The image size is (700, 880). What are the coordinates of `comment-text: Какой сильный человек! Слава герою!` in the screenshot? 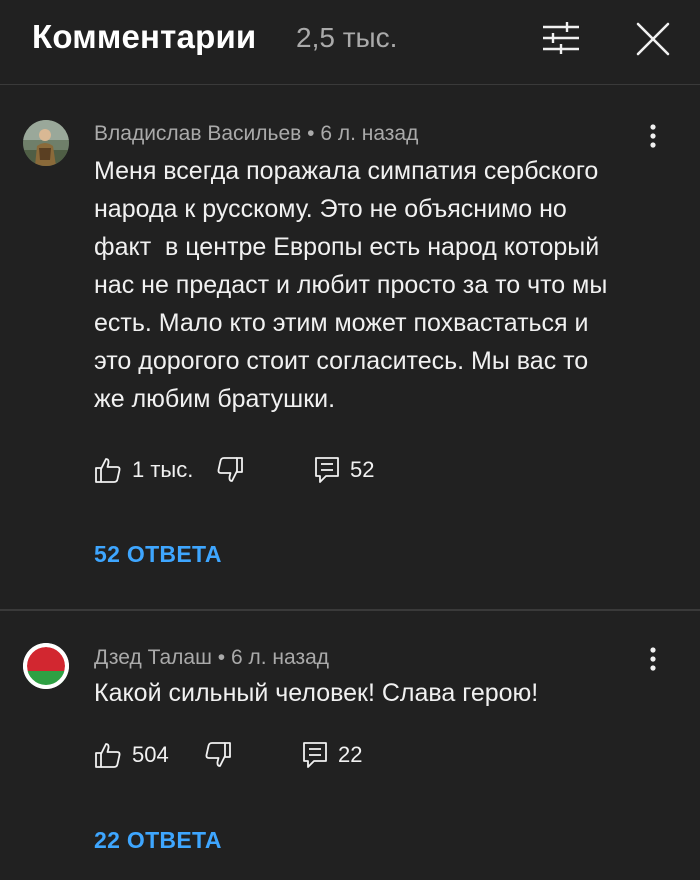 It's located at (316, 693).